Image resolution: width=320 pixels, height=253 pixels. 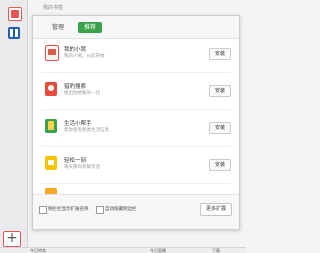 I want to click on list-item: 生活小帮手 帮你查询各类生活信息 安装, so click(x=136, y=130).